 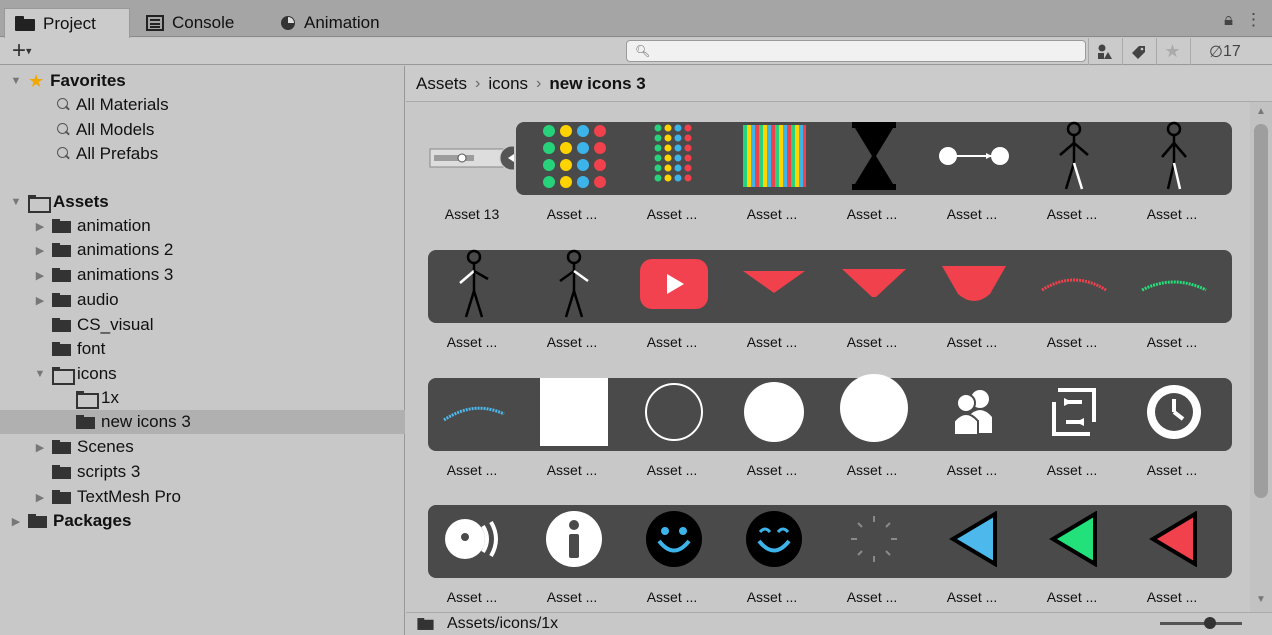 I want to click on favorites-star-button: ★, so click(x=1172, y=51).